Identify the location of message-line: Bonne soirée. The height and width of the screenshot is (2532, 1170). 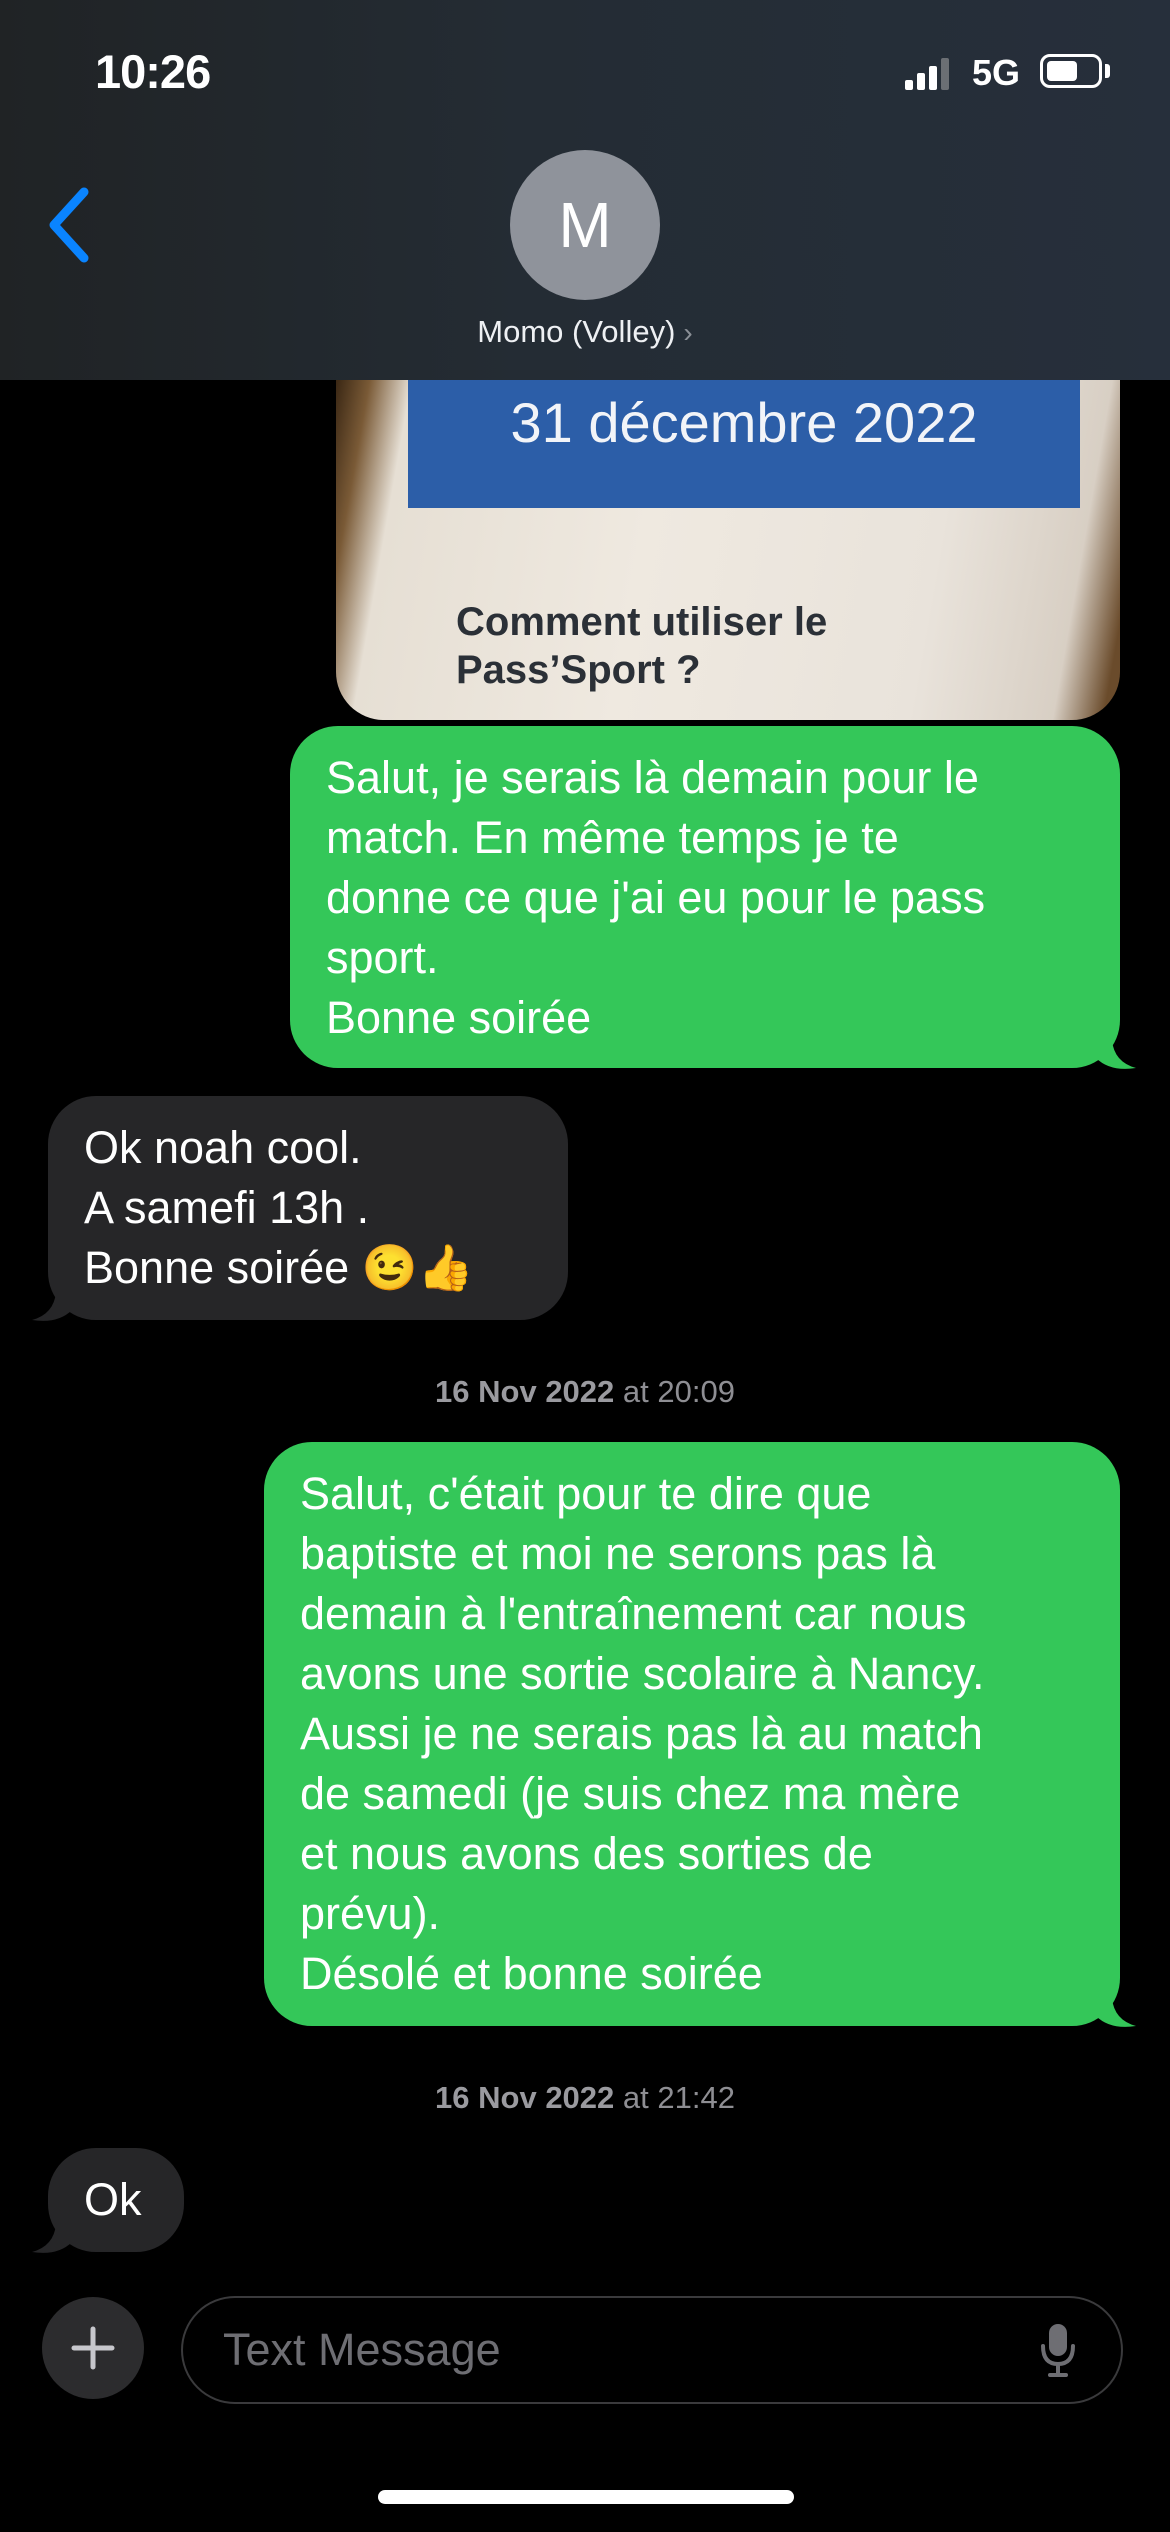
(459, 1017).